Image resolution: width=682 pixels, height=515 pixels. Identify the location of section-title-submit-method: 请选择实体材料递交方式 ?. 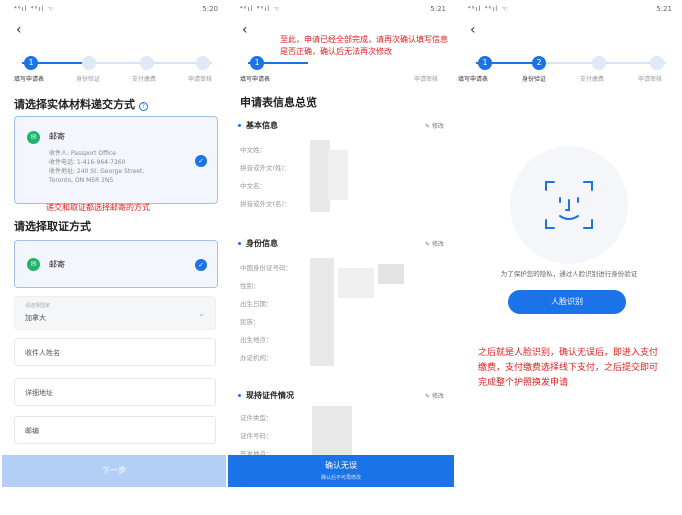
(81, 104).